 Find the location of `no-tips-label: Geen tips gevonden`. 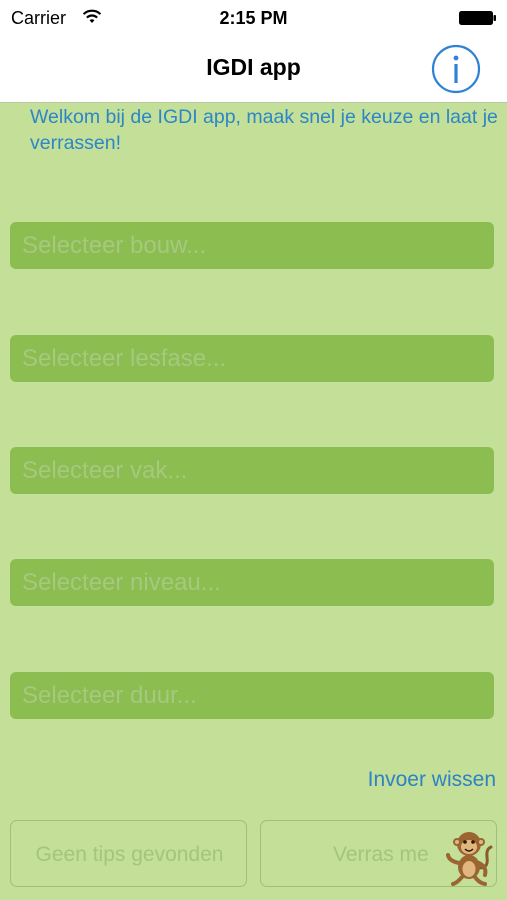

no-tips-label: Geen tips gevonden is located at coordinates (129, 854).